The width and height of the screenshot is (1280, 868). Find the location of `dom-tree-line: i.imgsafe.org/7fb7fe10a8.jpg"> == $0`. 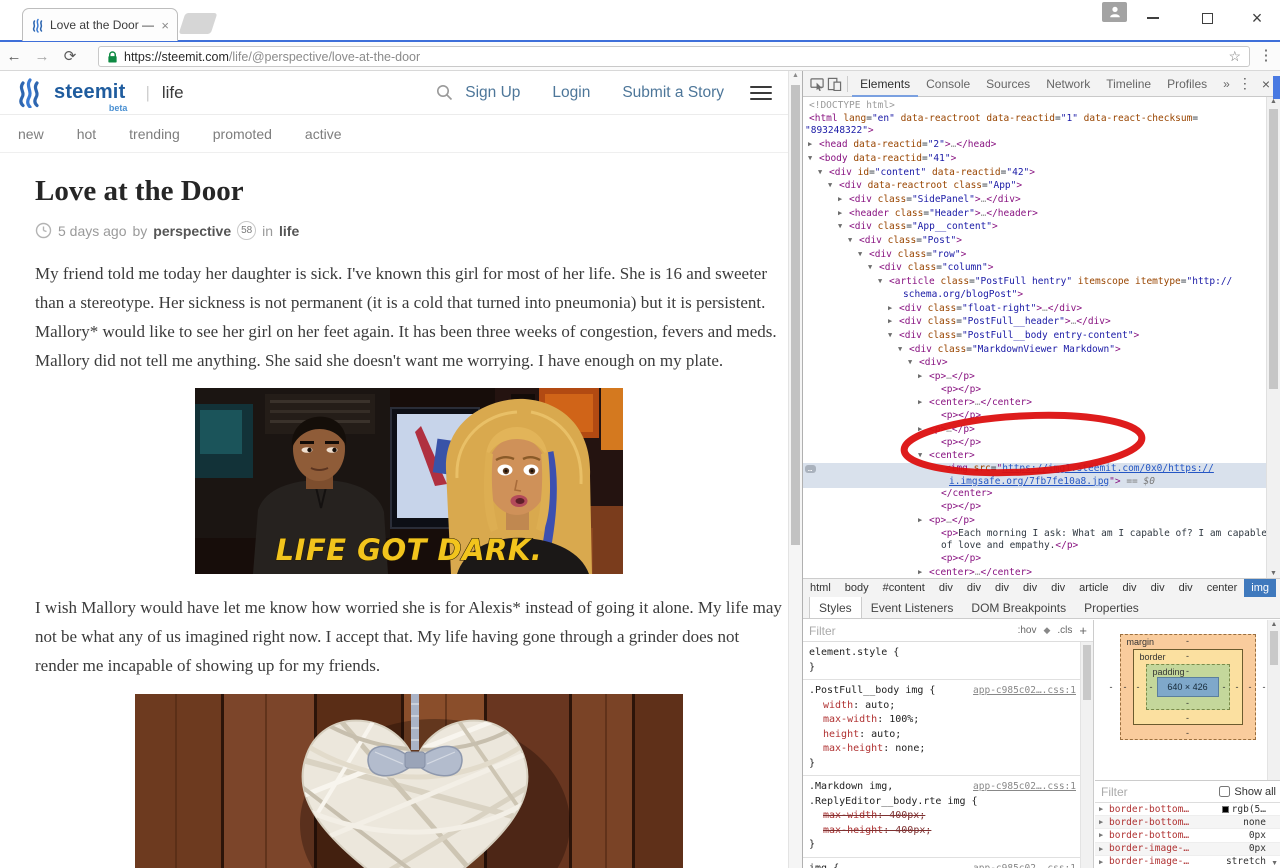

dom-tree-line: i.imgsafe.org/7fb7fe10a8.jpg"> == $0 is located at coordinates (1035, 482).